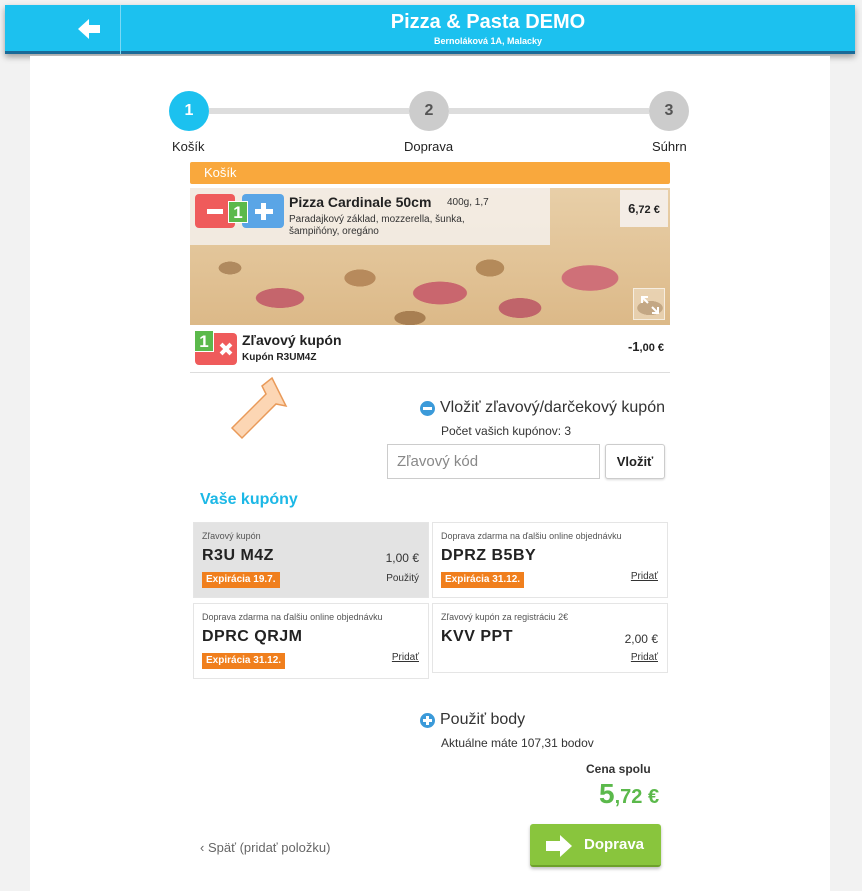  What do you see at coordinates (517, 743) in the screenshot?
I see `points-balance: Aktuálne máte 107,31 bodov` at bounding box center [517, 743].